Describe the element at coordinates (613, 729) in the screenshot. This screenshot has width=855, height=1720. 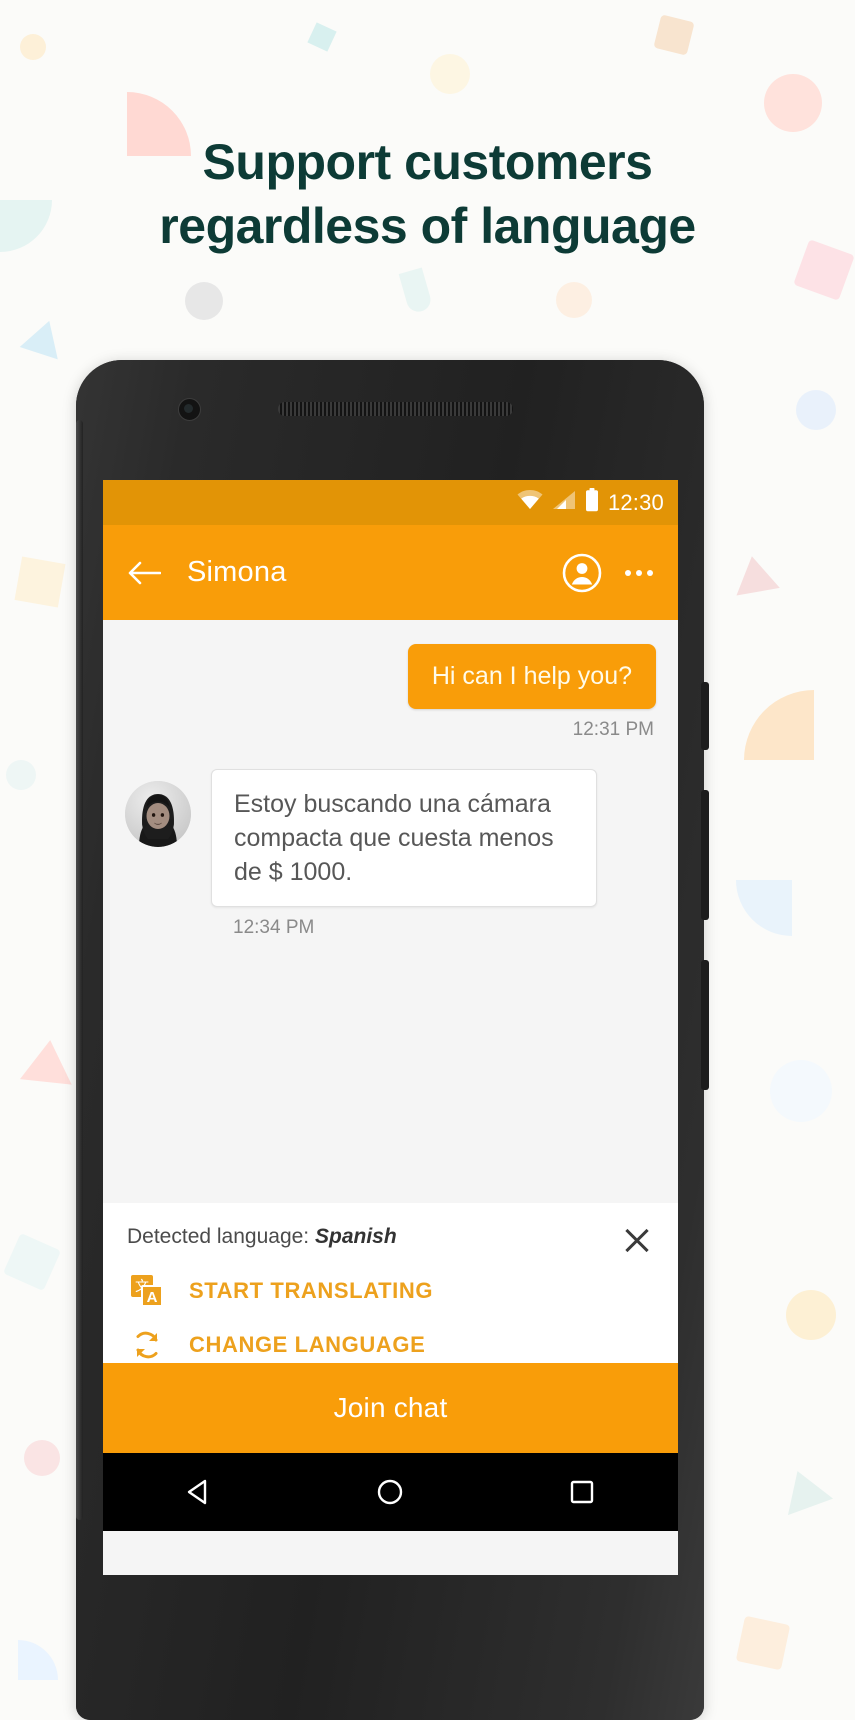
I see `message-timestamp-outgoing: 12:31 PM` at that location.